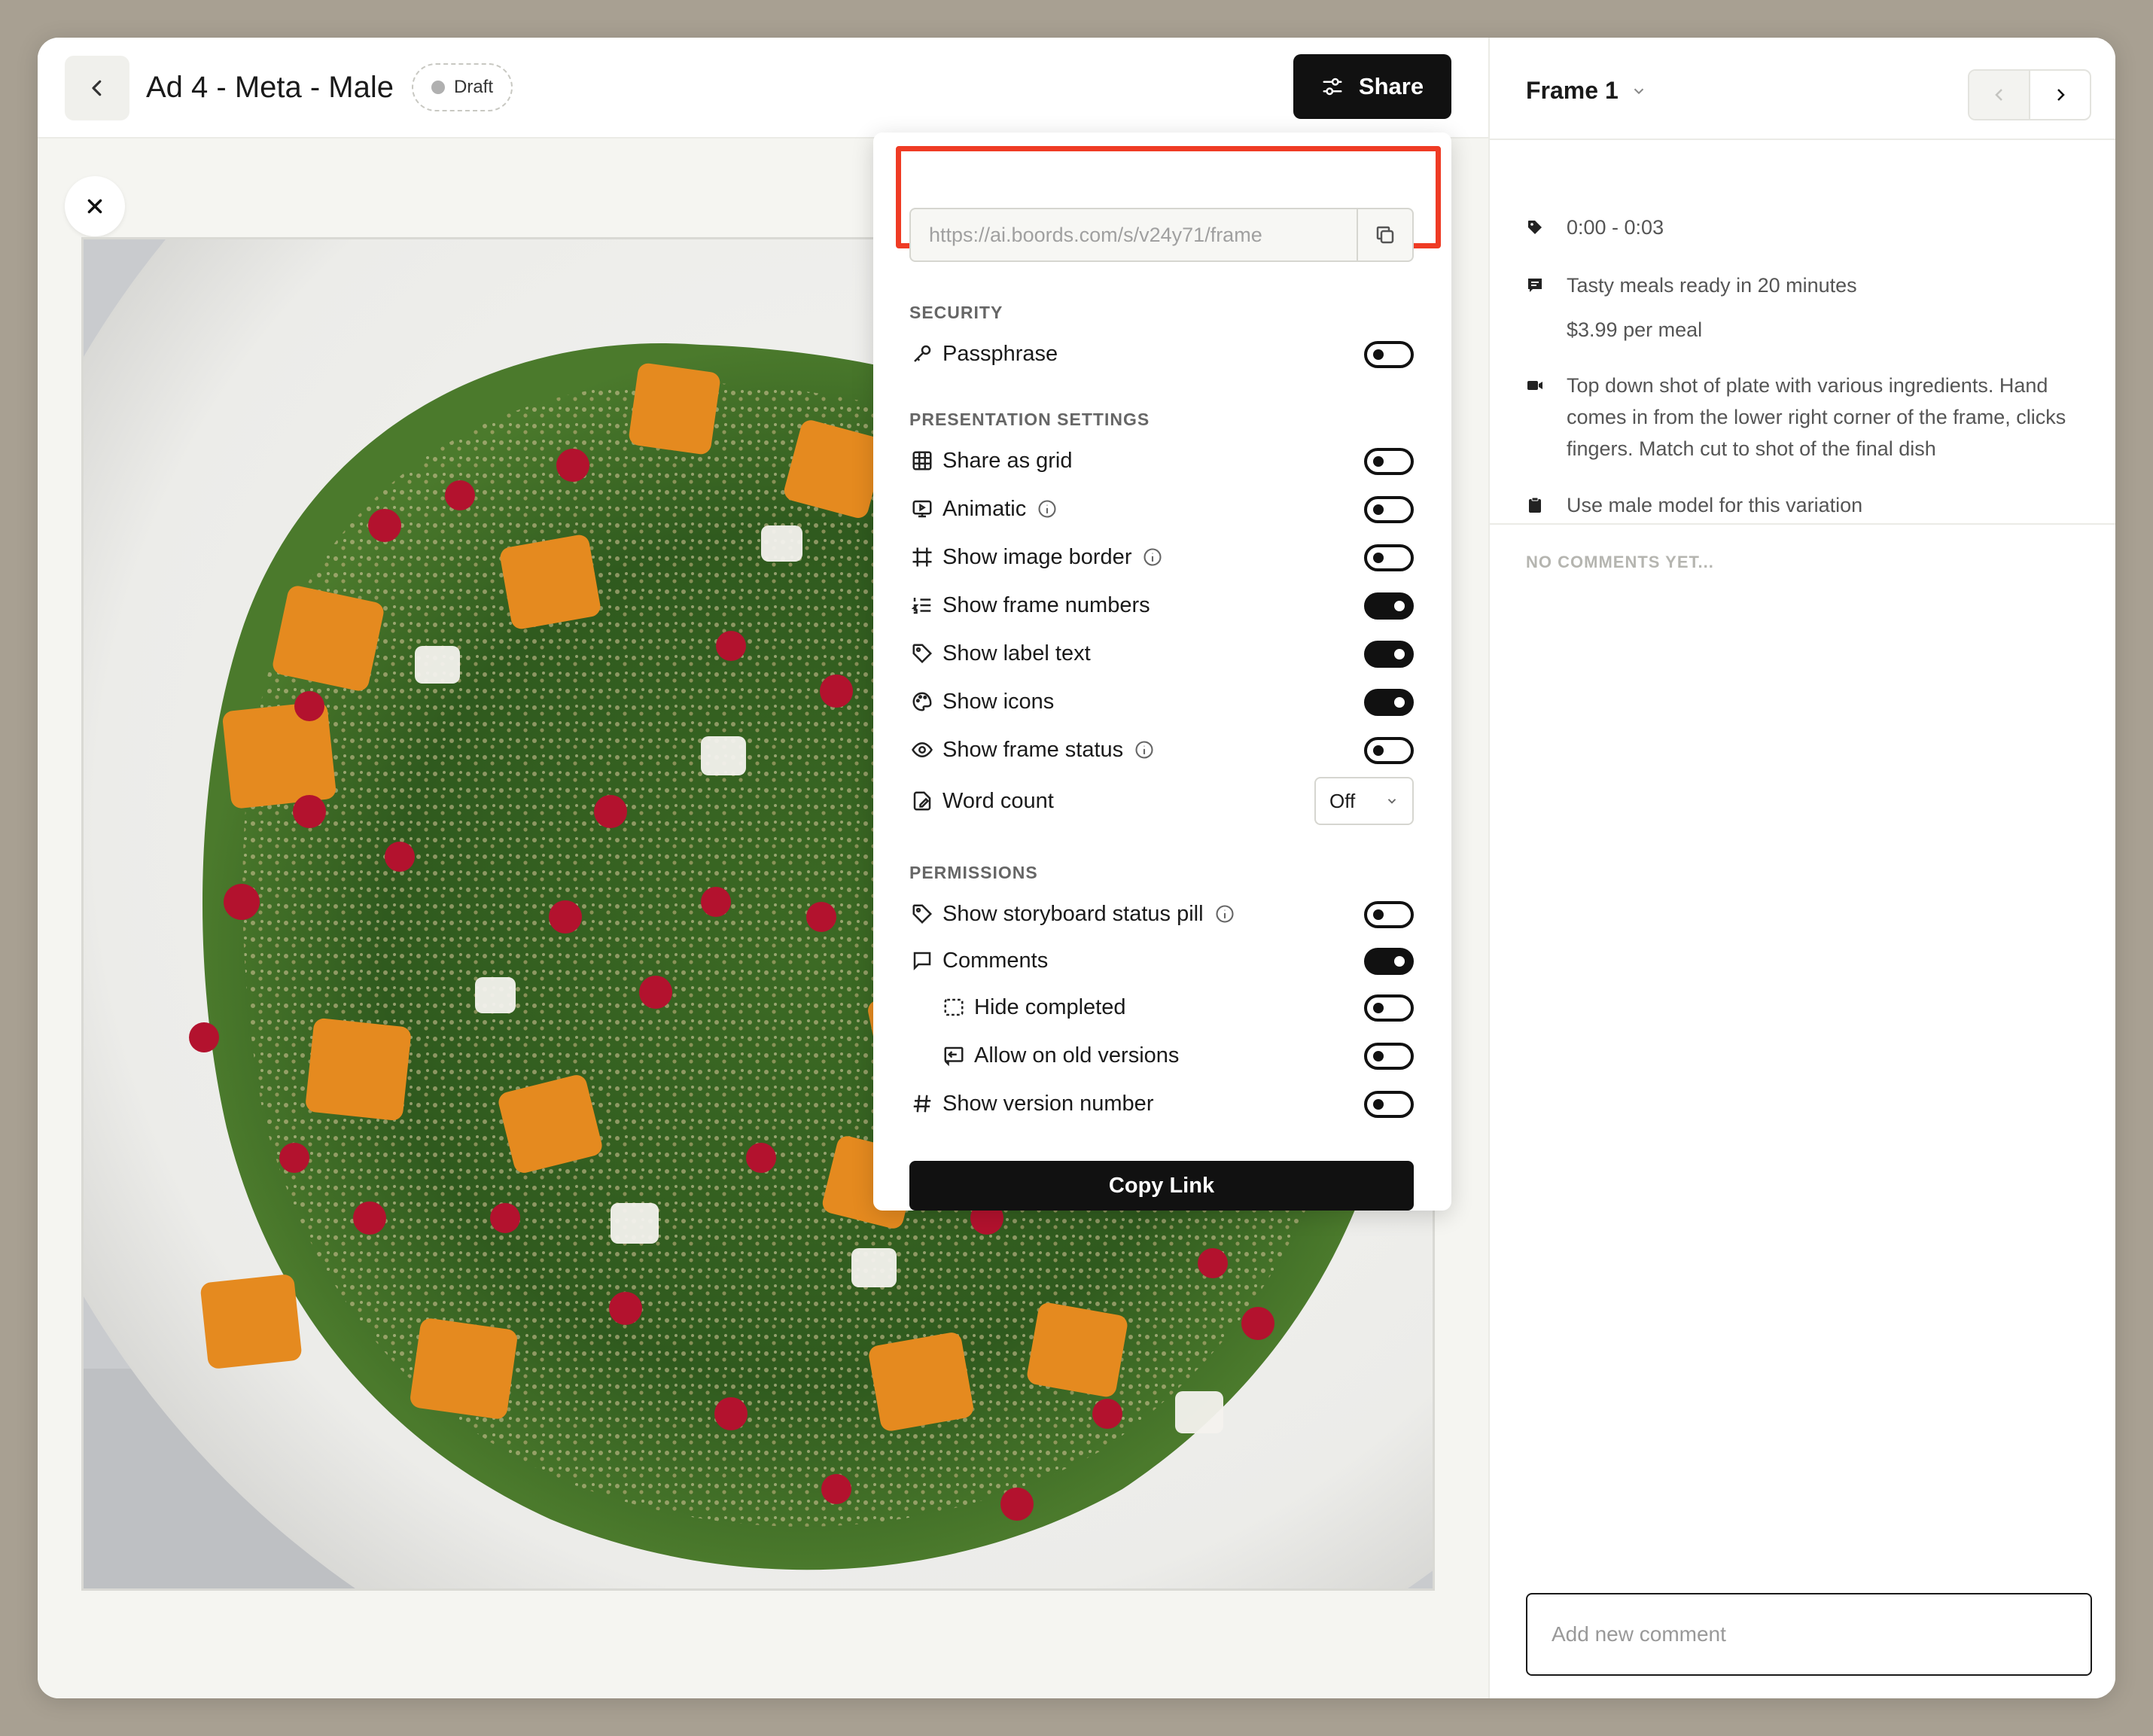  Describe the element at coordinates (1389, 702) in the screenshot. I see `show-icons-toggle` at that location.